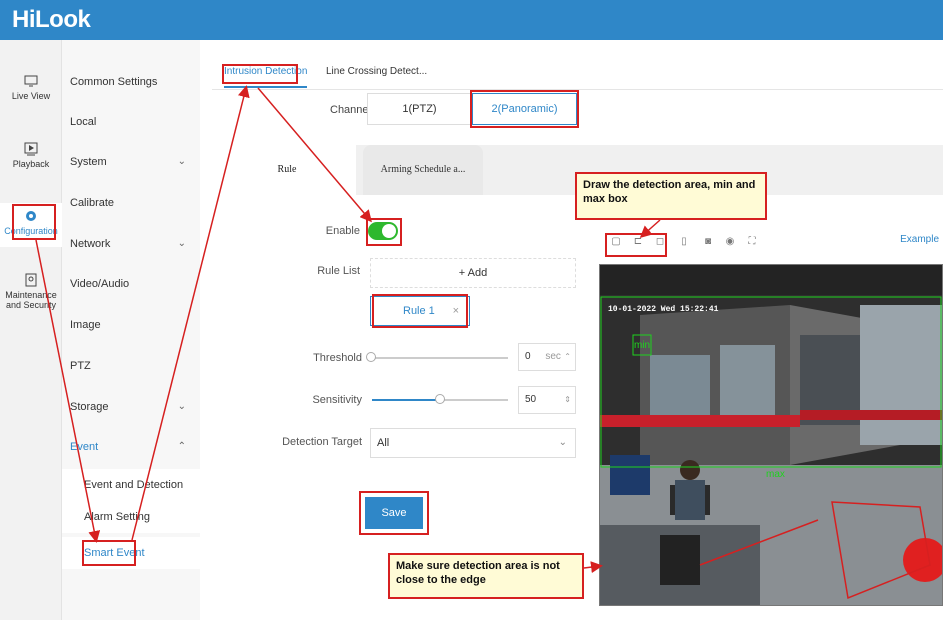  What do you see at coordinates (131, 162) in the screenshot?
I see `menu-item-system: System ⌄` at bounding box center [131, 162].